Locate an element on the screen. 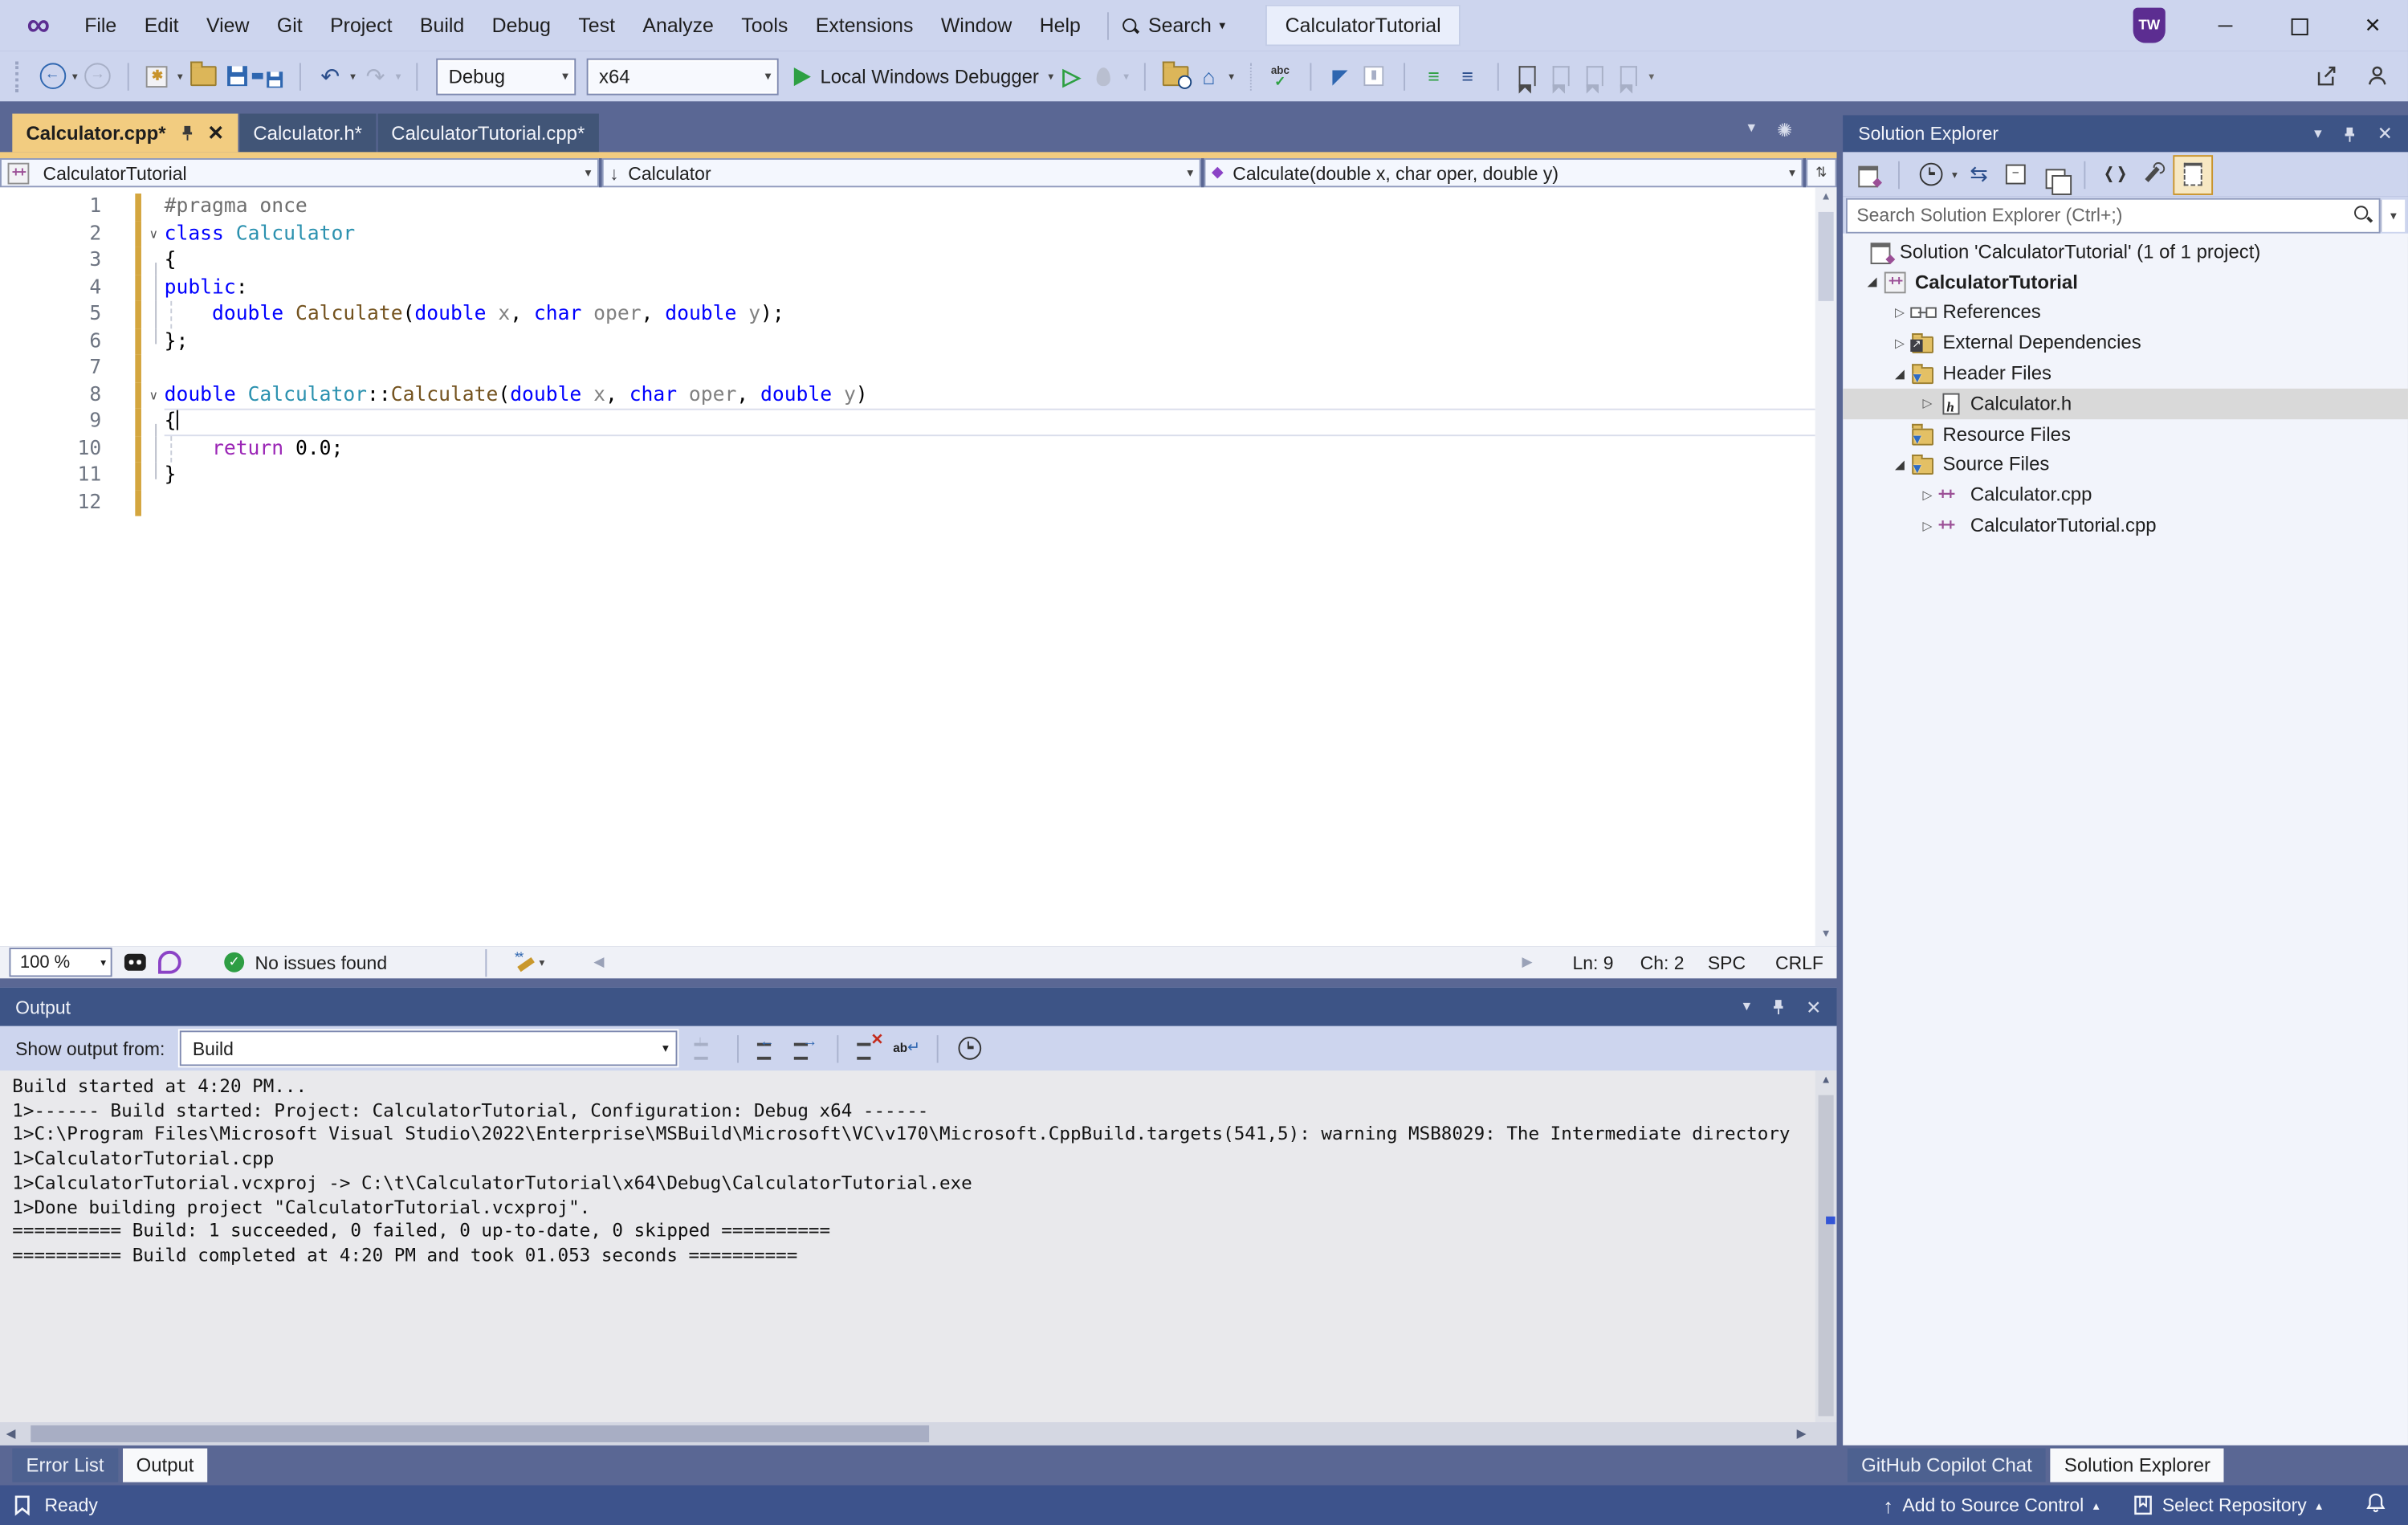  window-position-chevron-icon: ▾ is located at coordinates (2318, 133).